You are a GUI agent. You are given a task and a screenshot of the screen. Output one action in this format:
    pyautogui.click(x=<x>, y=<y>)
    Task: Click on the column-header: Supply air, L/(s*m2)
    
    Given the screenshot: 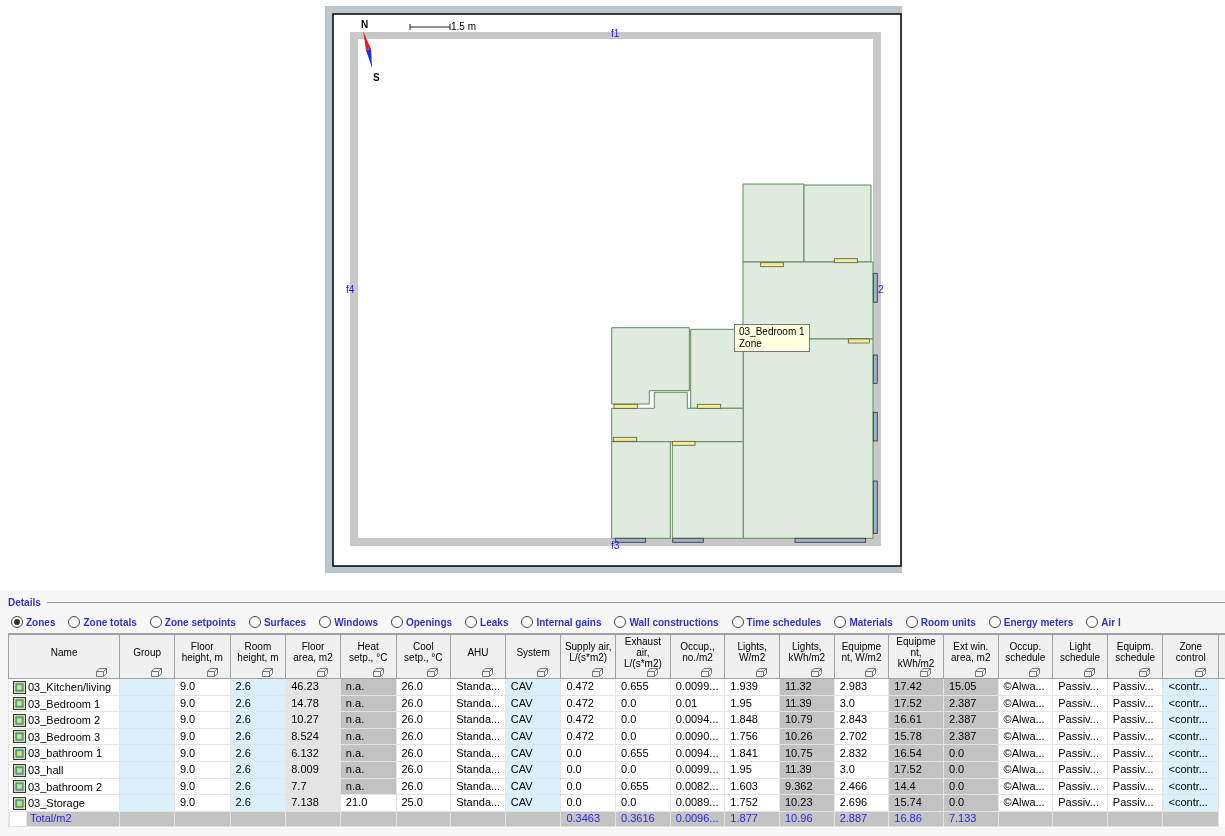 What is the action you would take?
    pyautogui.click(x=588, y=656)
    